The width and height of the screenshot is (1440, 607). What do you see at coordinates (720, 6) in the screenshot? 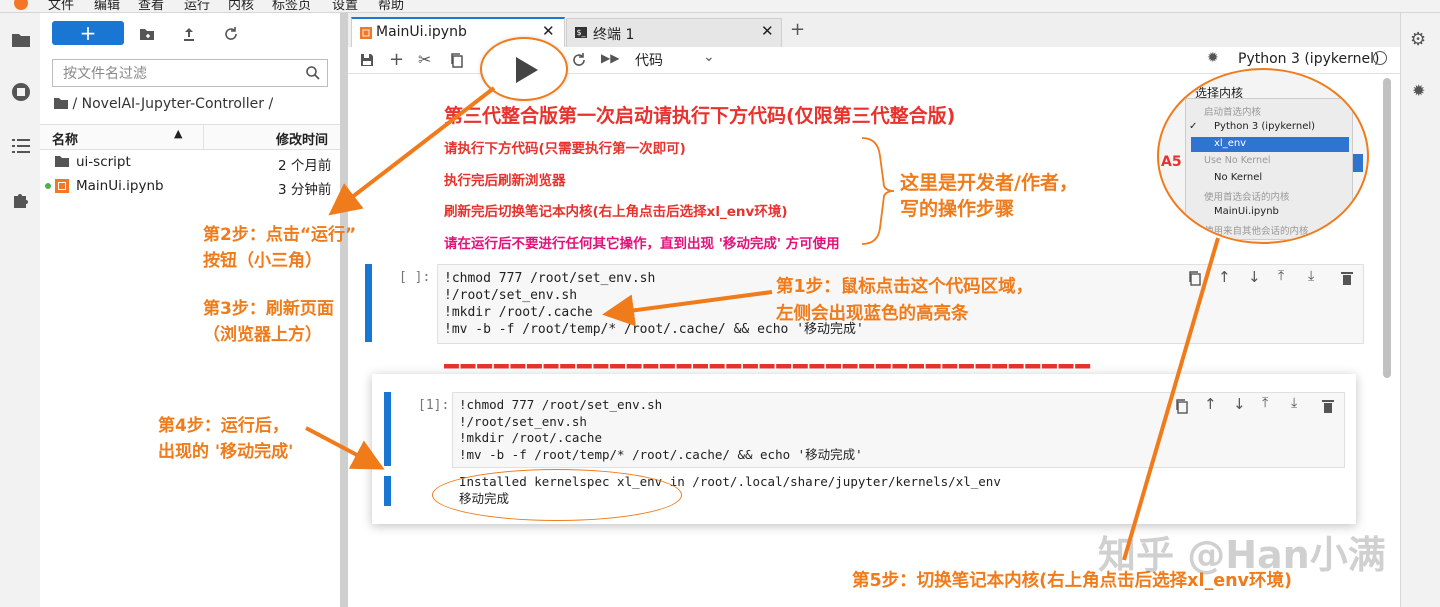
I see `menubar: 文件 编辑 查看 运行 内核 标签页 设置 帮助` at bounding box center [720, 6].